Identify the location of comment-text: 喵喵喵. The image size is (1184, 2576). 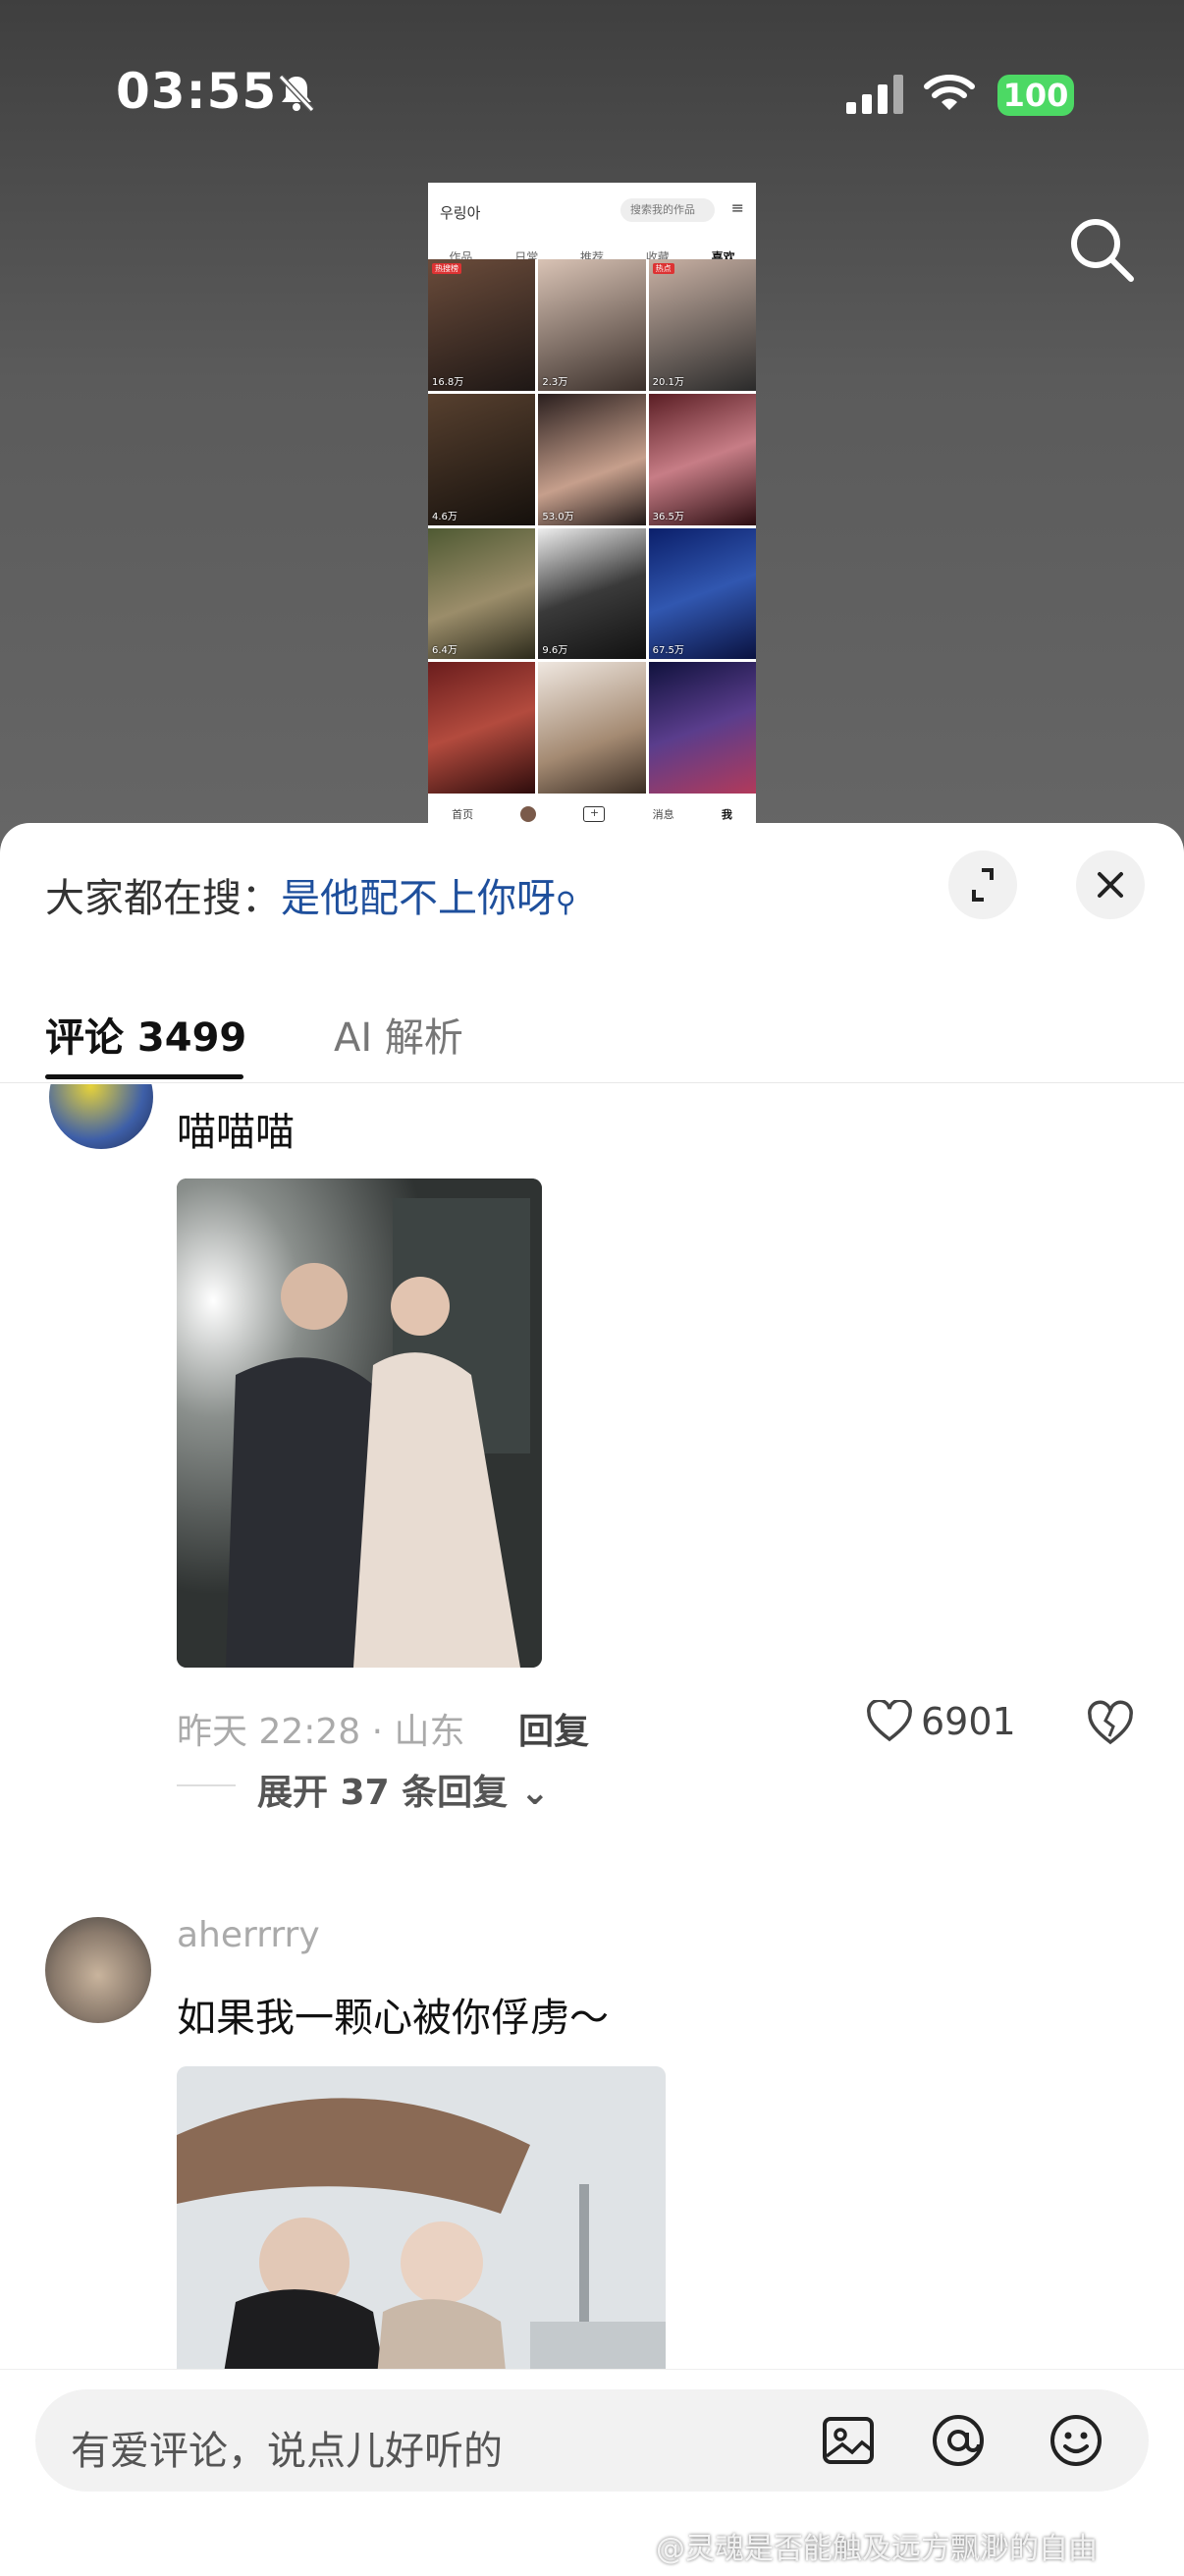
(236, 1133).